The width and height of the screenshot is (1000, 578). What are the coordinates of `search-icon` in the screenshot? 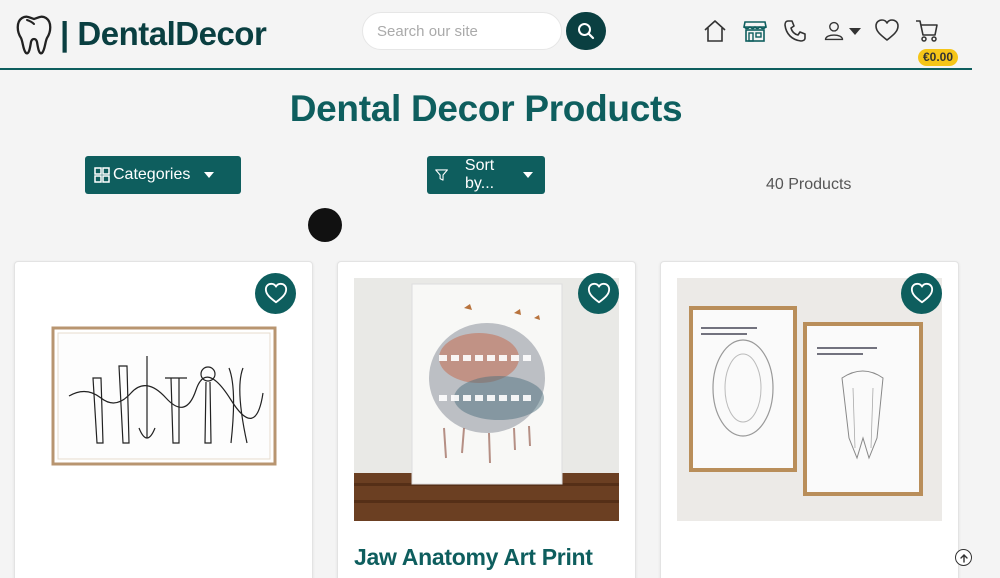 It's located at (586, 31).